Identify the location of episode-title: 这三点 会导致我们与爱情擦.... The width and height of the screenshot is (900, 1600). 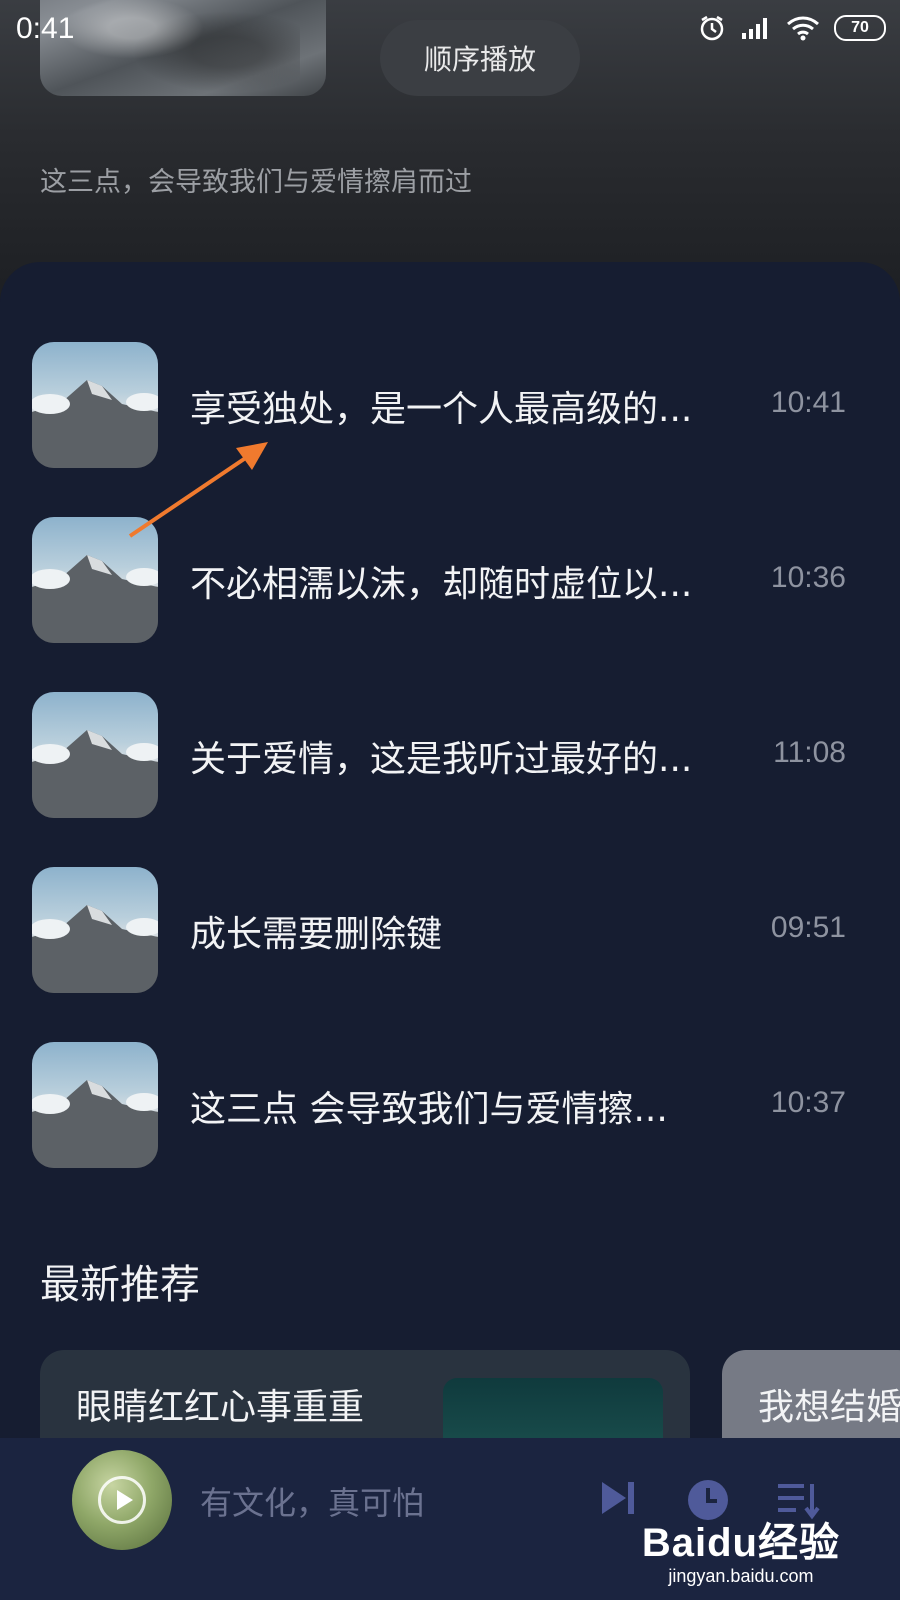
(429, 1109).